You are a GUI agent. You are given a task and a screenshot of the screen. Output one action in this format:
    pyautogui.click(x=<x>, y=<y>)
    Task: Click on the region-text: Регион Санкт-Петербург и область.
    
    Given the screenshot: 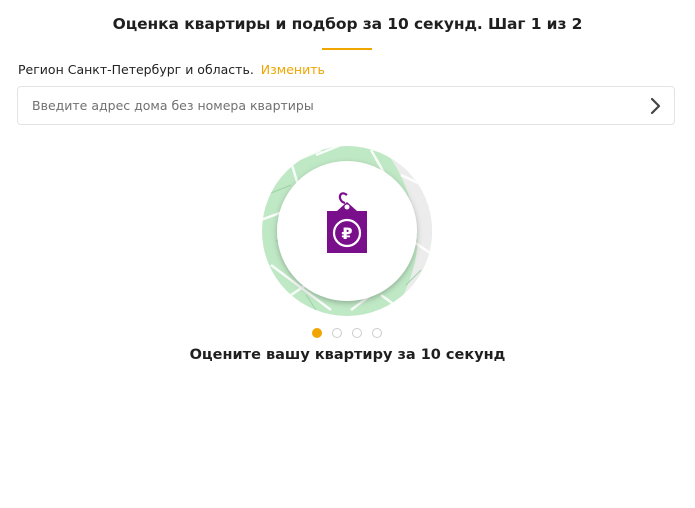 What is the action you would take?
    pyautogui.click(x=136, y=69)
    